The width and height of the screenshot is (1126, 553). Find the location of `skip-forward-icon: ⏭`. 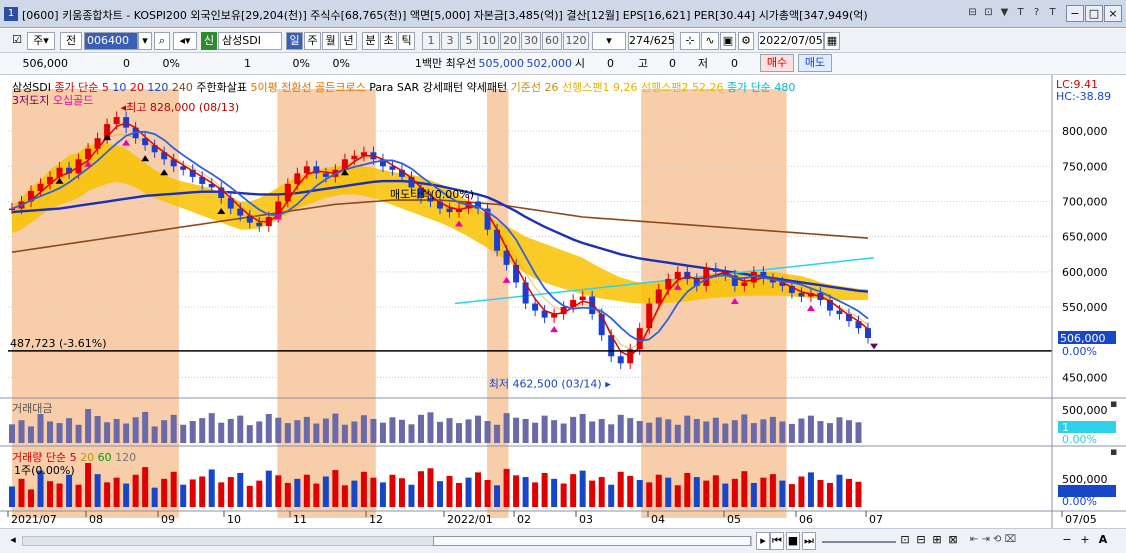

skip-forward-icon: ⏭ is located at coordinates (809, 541).